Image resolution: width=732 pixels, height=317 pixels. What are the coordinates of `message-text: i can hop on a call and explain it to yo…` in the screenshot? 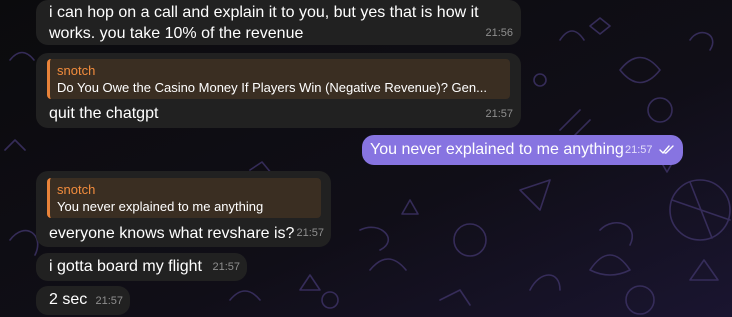 It's located at (279, 23).